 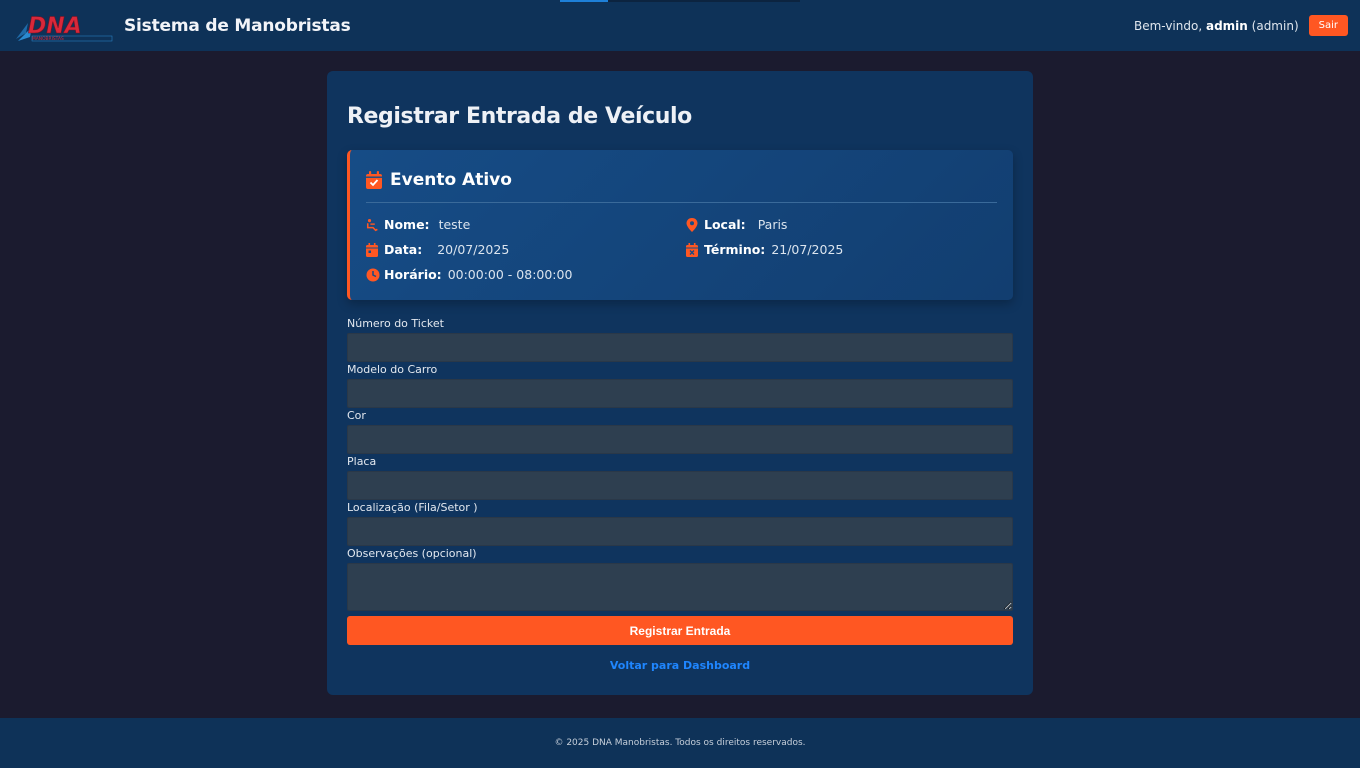 What do you see at coordinates (680, 531) in the screenshot?
I see `parking-location-input` at bounding box center [680, 531].